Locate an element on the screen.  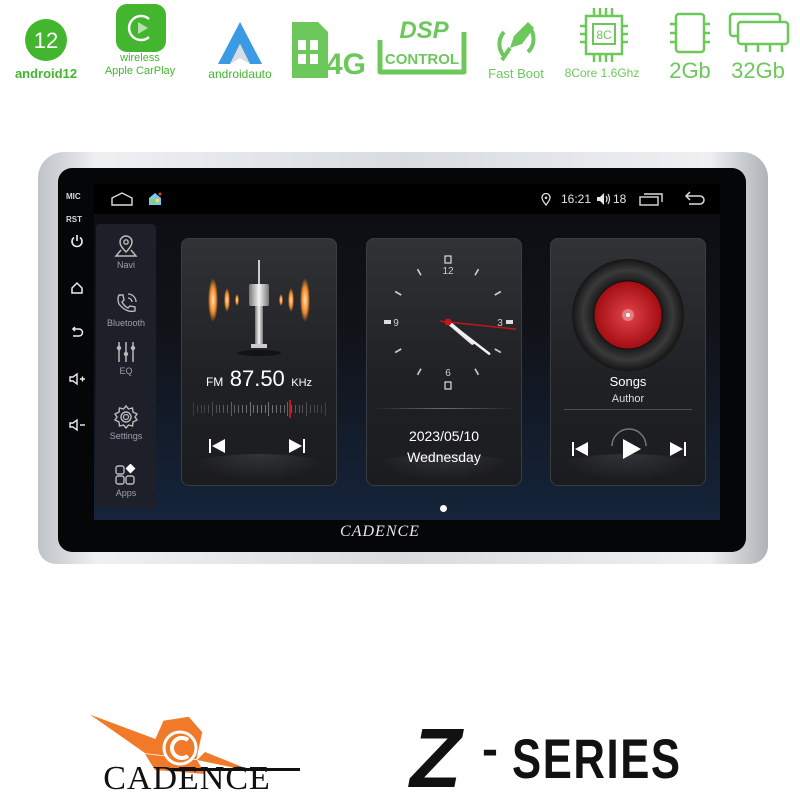
z-series-dash: - is located at coordinates (490, 749).